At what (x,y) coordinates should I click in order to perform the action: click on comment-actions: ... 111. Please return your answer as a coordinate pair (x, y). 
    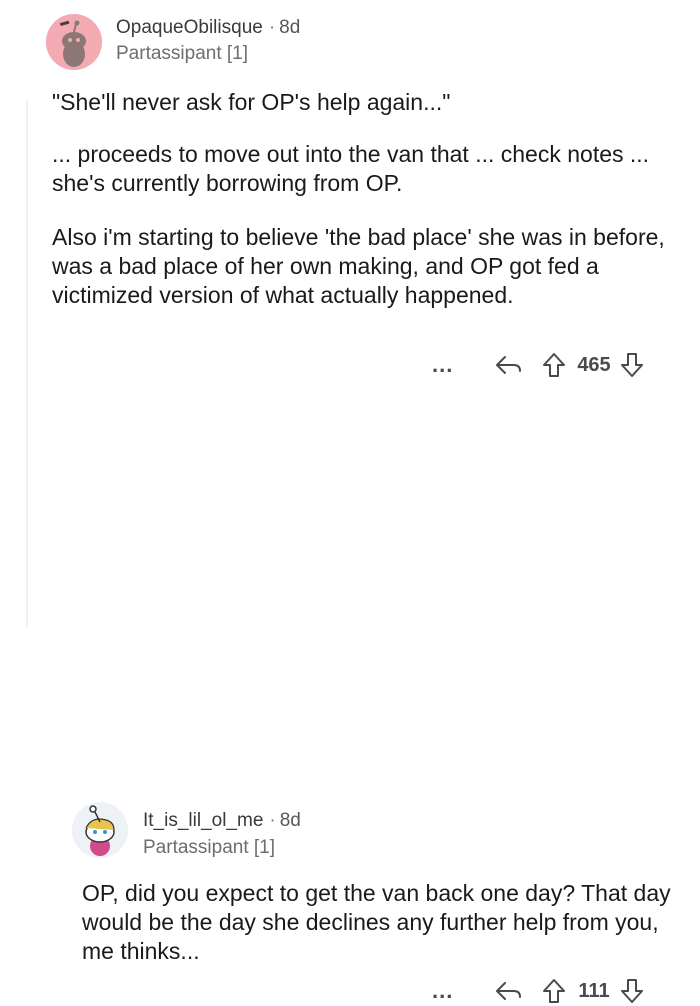
    Looking at the image, I should click on (538, 991).